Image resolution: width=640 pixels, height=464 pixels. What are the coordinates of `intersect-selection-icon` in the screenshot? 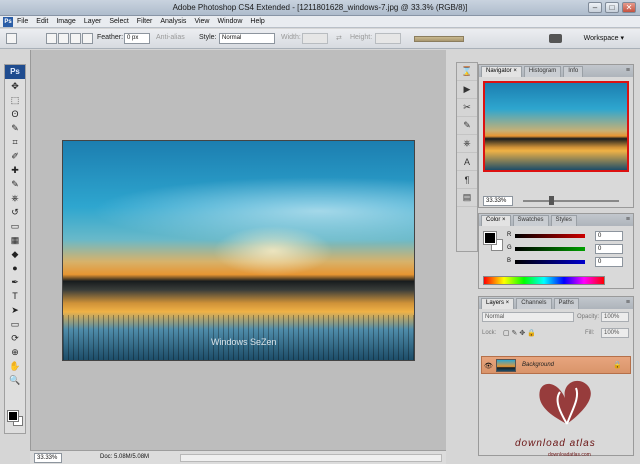 It's located at (87, 38).